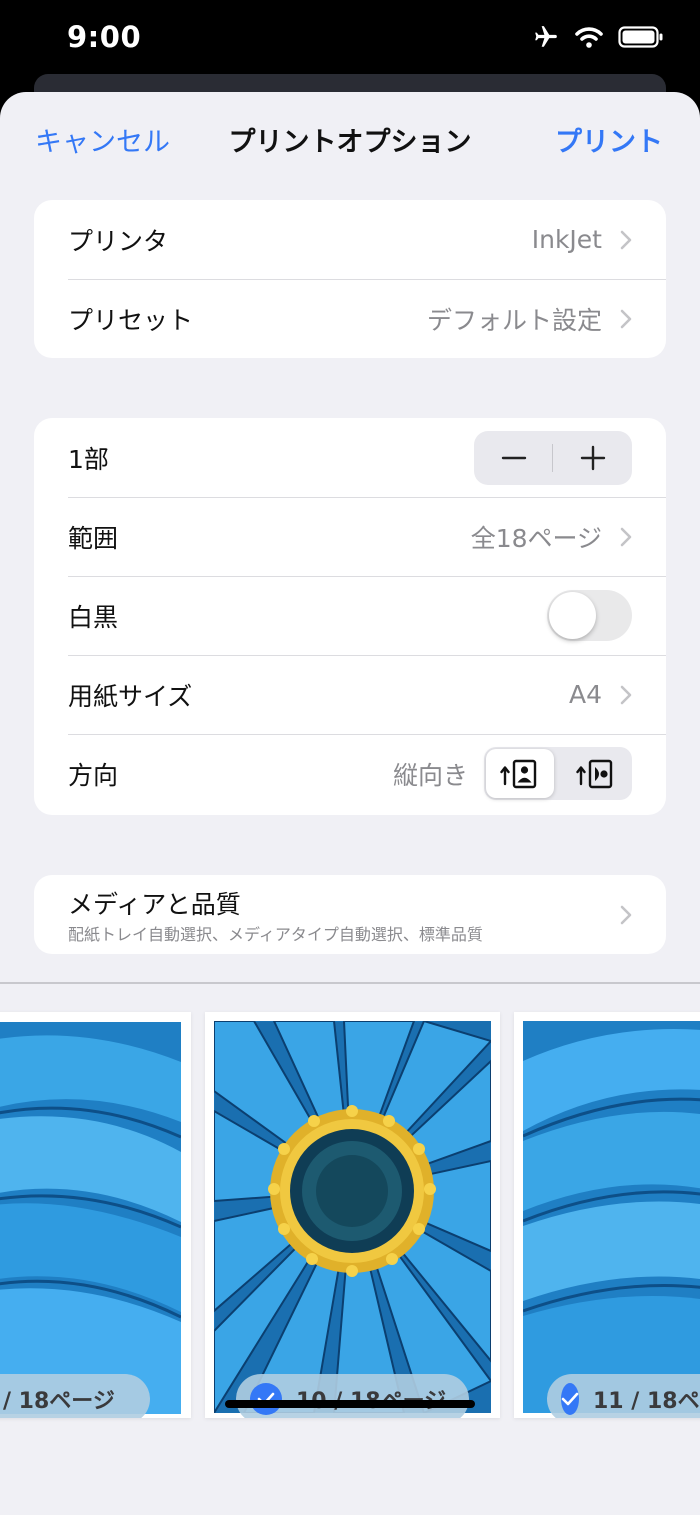  What do you see at coordinates (609, 139) in the screenshot?
I see `print-button: プリント` at bounding box center [609, 139].